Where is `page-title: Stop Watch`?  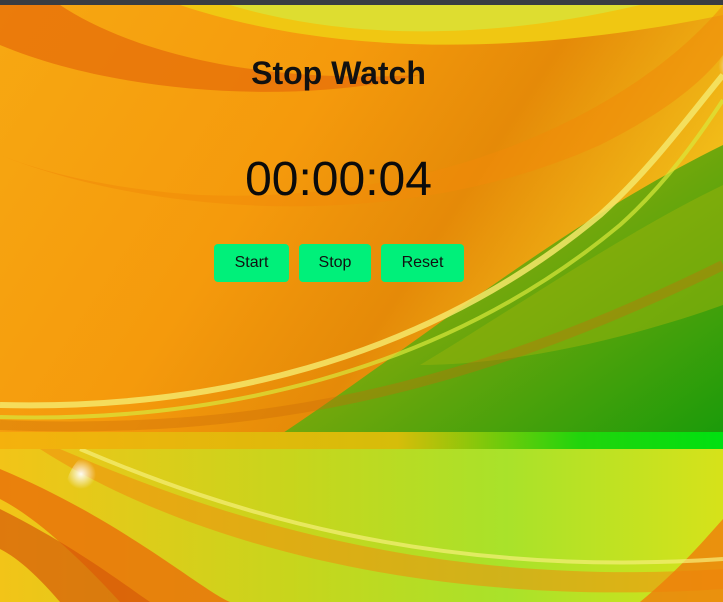 page-title: Stop Watch is located at coordinates (338, 73).